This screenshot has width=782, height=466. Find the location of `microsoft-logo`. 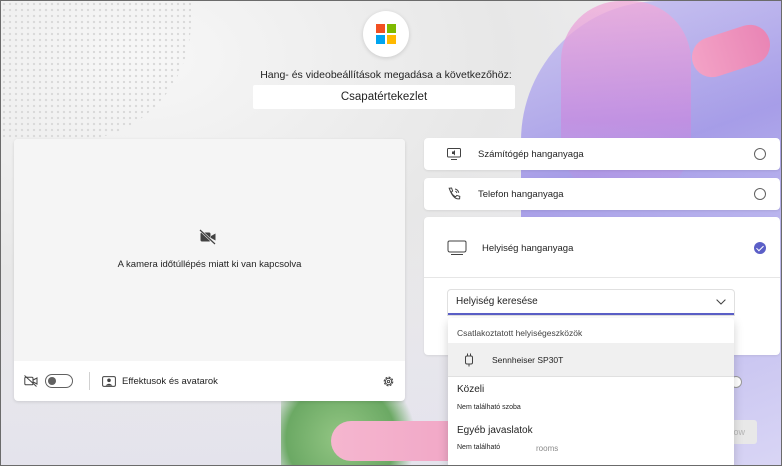

microsoft-logo is located at coordinates (386, 34).